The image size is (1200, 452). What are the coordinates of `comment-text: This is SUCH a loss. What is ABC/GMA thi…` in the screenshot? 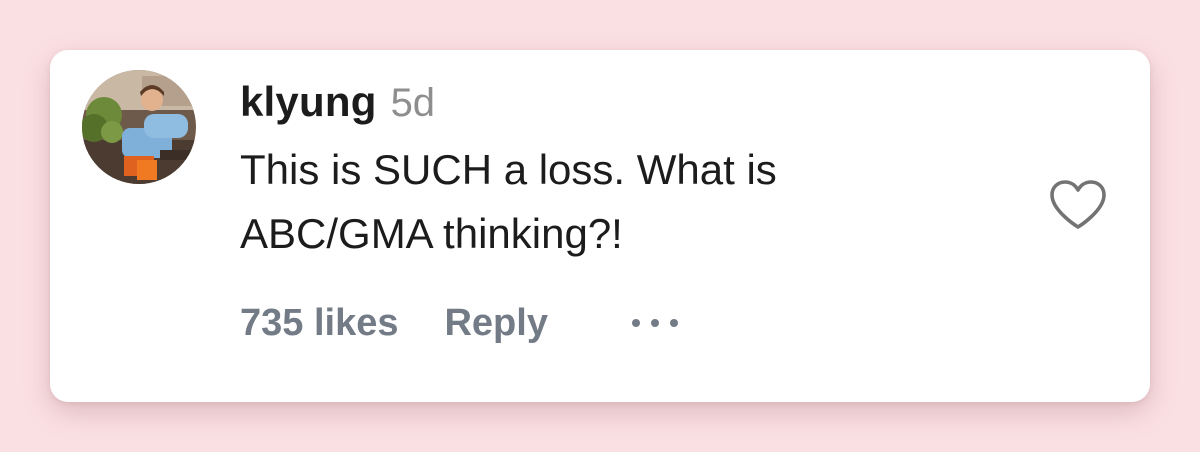 It's located at (508, 201).